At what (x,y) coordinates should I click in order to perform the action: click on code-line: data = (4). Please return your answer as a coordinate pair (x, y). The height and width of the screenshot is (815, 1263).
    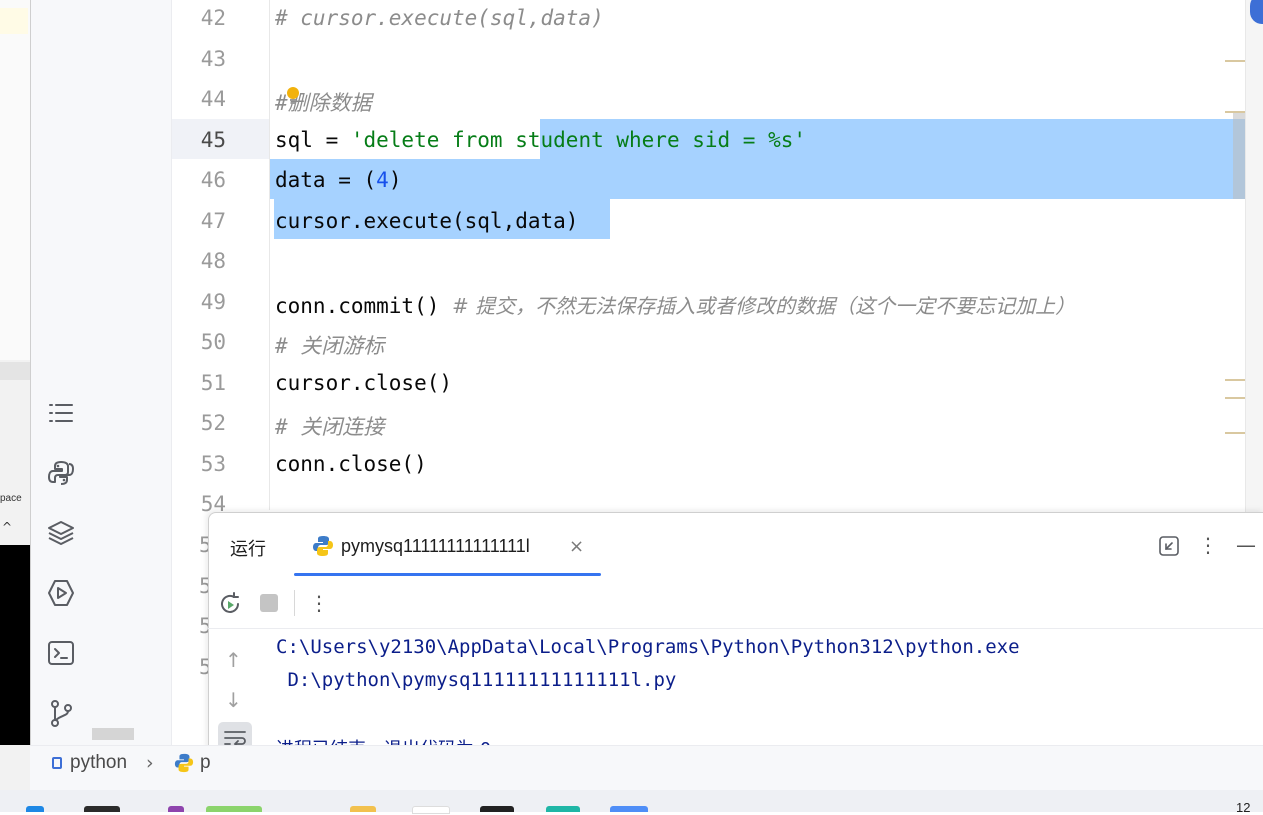
    Looking at the image, I should click on (338, 180).